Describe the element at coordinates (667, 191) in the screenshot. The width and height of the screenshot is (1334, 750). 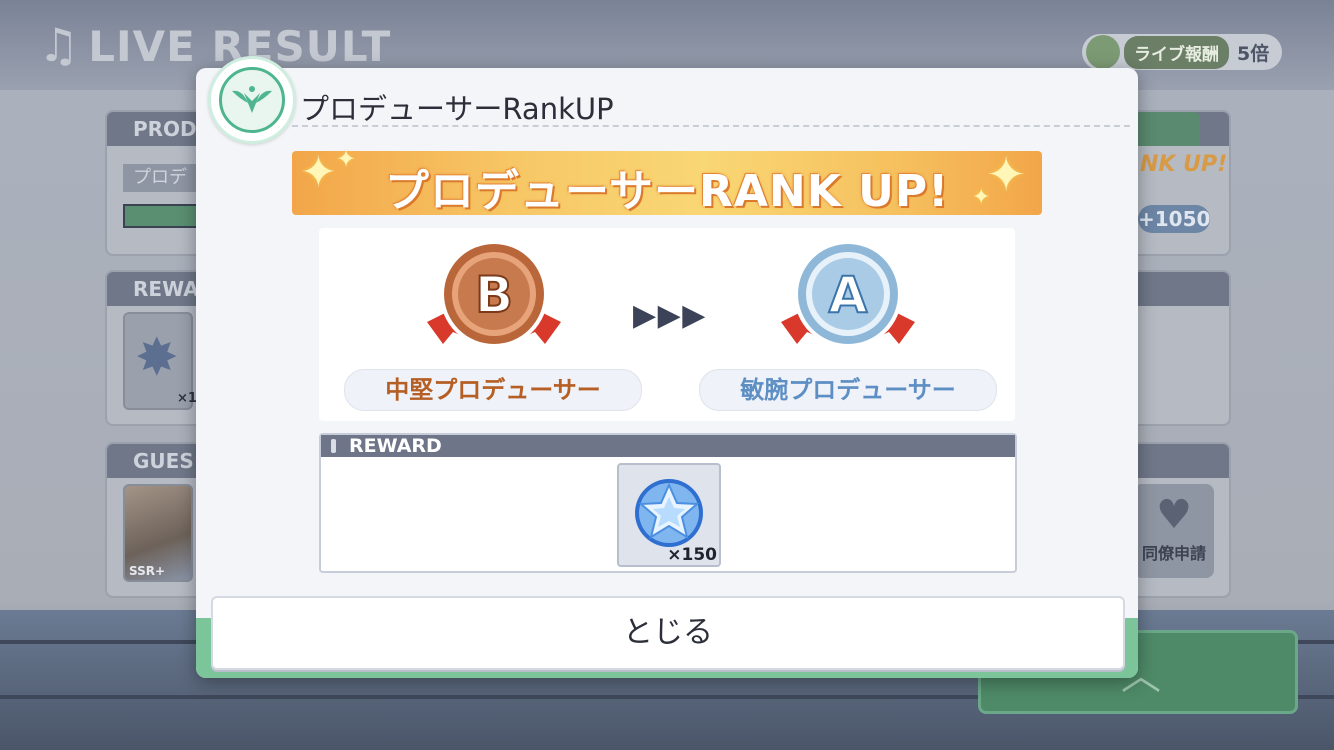
I see `rankup-banner-text: プロデューサーRANK UP!` at that location.